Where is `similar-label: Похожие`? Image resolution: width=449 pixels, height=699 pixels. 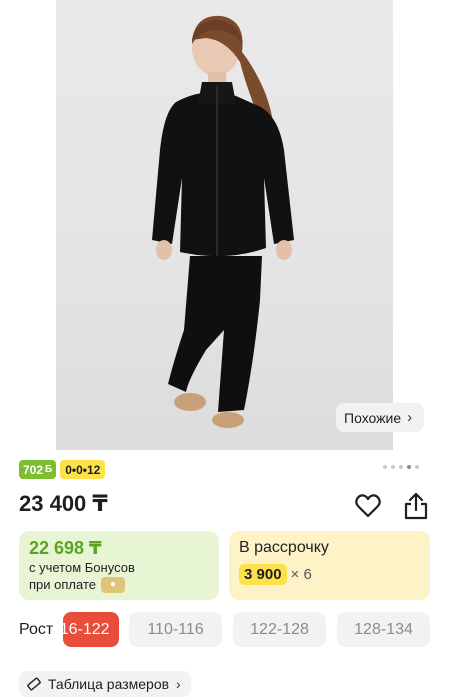 similar-label: Похожие is located at coordinates (373, 417).